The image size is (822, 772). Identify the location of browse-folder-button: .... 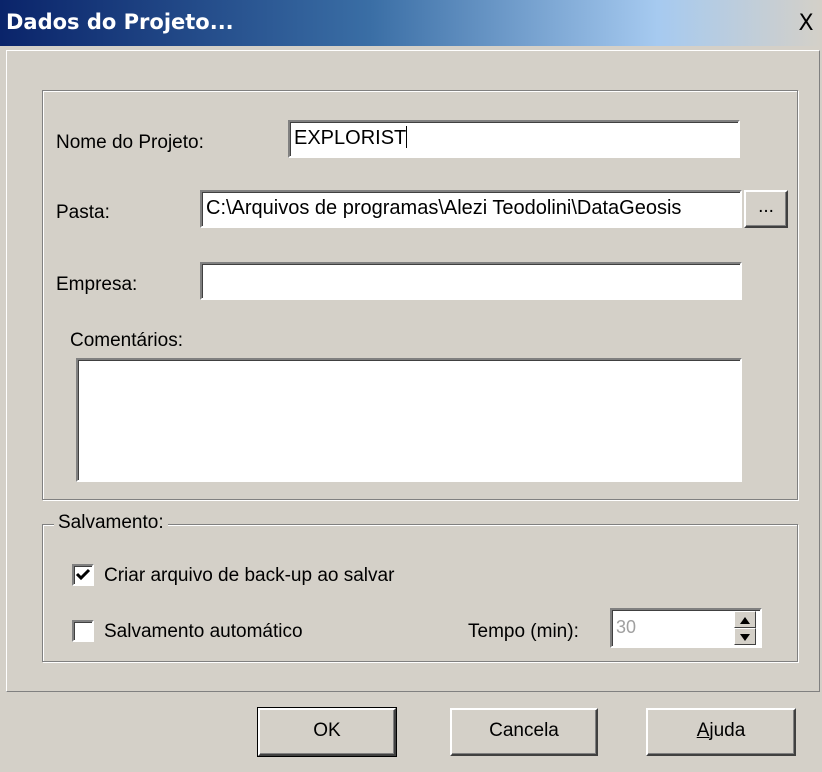
(766, 209).